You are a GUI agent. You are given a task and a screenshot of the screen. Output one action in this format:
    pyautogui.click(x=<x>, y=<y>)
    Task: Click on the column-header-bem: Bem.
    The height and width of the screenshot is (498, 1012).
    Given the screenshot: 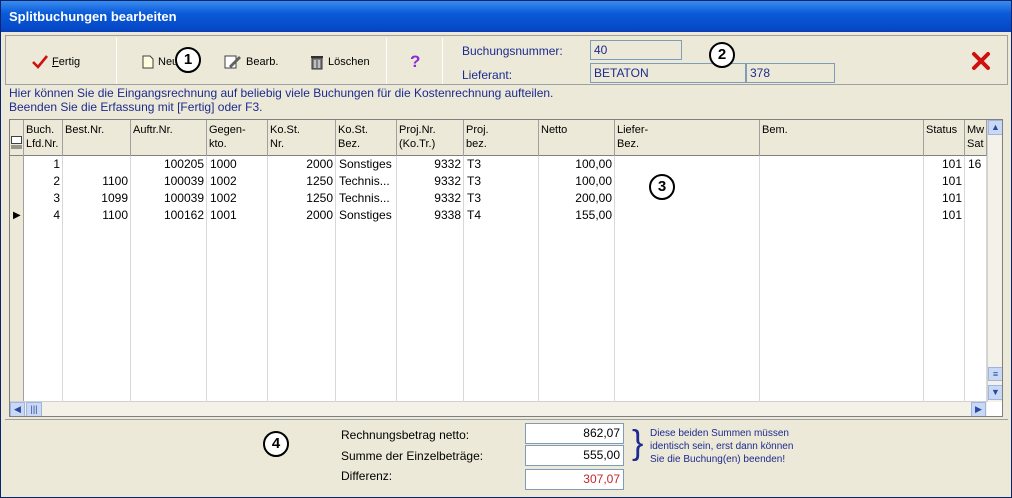 What is the action you would take?
    pyautogui.click(x=842, y=138)
    